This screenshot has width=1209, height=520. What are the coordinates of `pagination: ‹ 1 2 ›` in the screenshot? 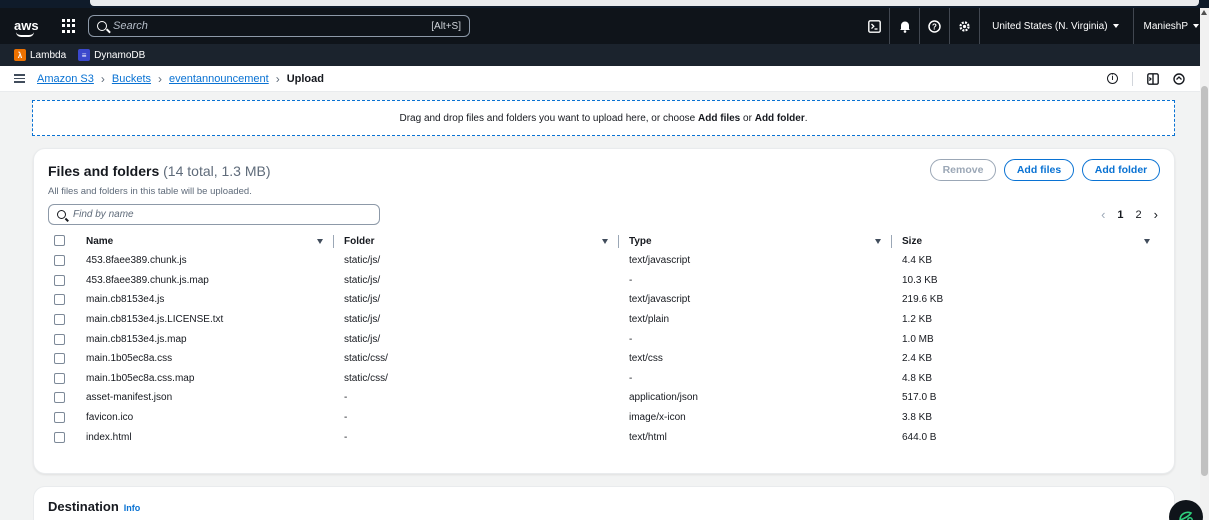 It's located at (1129, 214).